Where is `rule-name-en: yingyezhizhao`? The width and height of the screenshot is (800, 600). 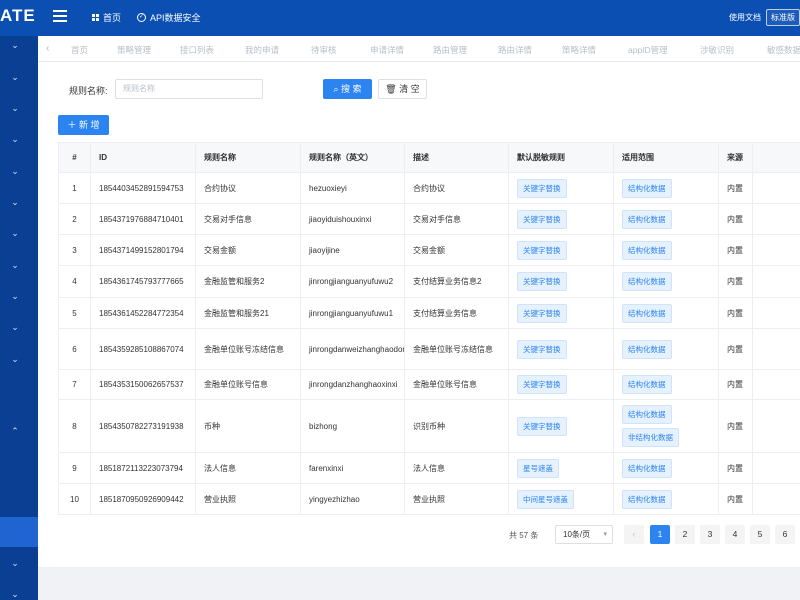 rule-name-en: yingyezhizhao is located at coordinates (352, 499).